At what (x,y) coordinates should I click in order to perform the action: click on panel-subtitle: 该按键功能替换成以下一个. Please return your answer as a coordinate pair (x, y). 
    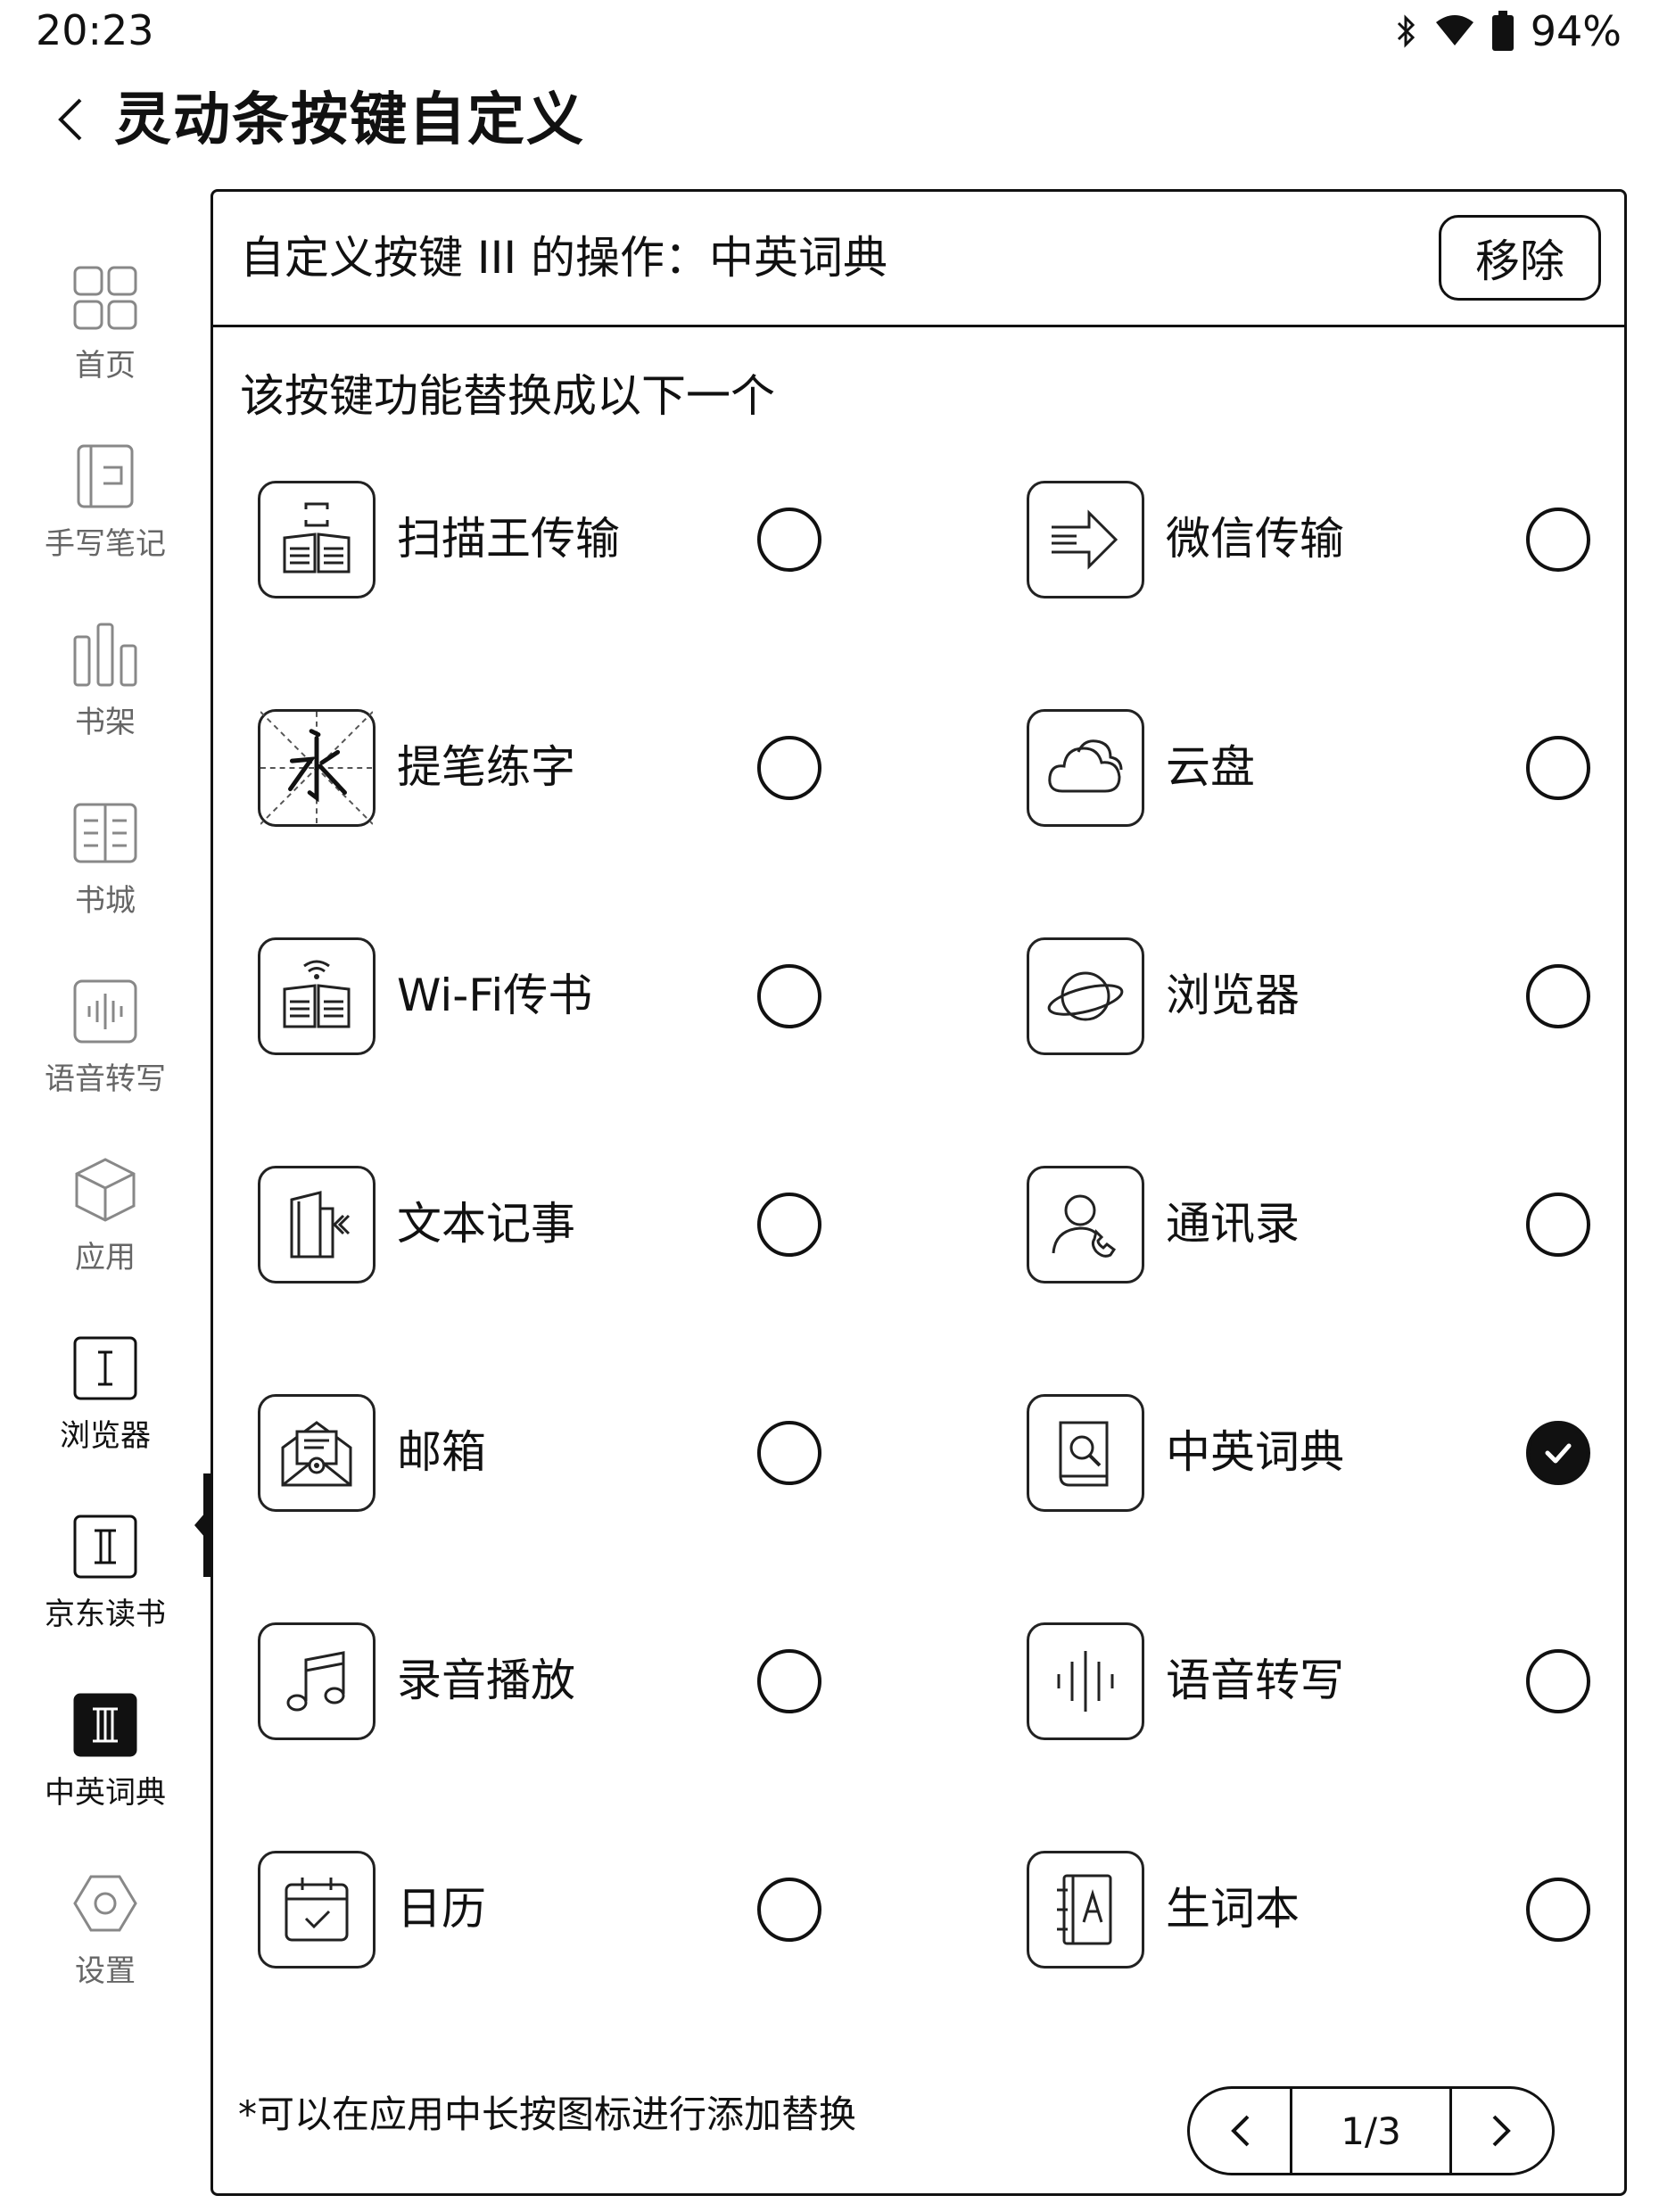
    Looking at the image, I should click on (508, 396).